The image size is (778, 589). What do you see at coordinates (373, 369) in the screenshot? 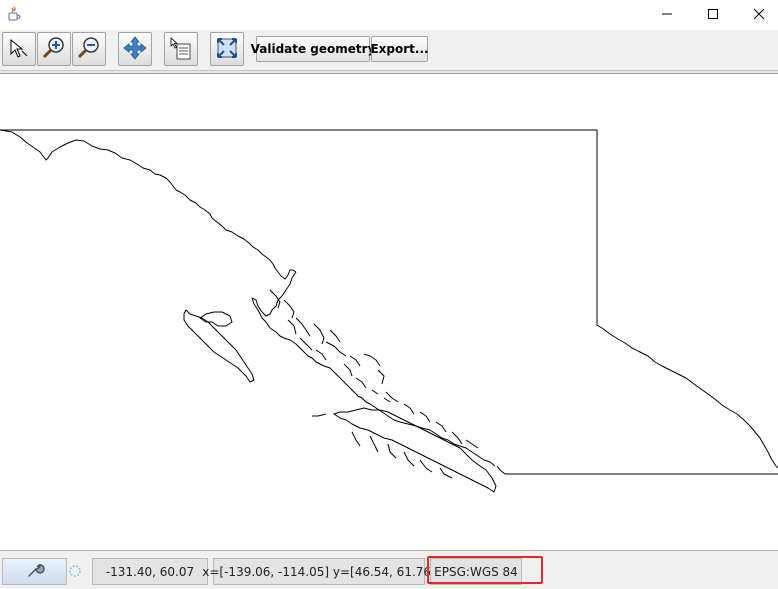
I see `coastline-detail` at bounding box center [373, 369].